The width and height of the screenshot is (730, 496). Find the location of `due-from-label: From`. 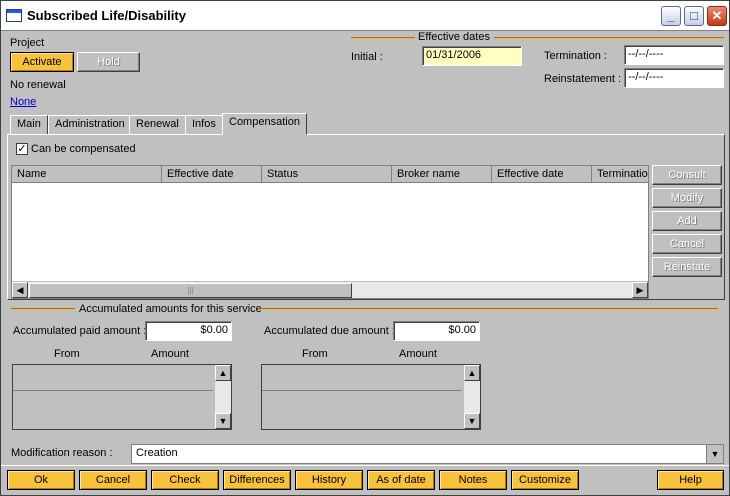

due-from-label: From is located at coordinates (315, 354).